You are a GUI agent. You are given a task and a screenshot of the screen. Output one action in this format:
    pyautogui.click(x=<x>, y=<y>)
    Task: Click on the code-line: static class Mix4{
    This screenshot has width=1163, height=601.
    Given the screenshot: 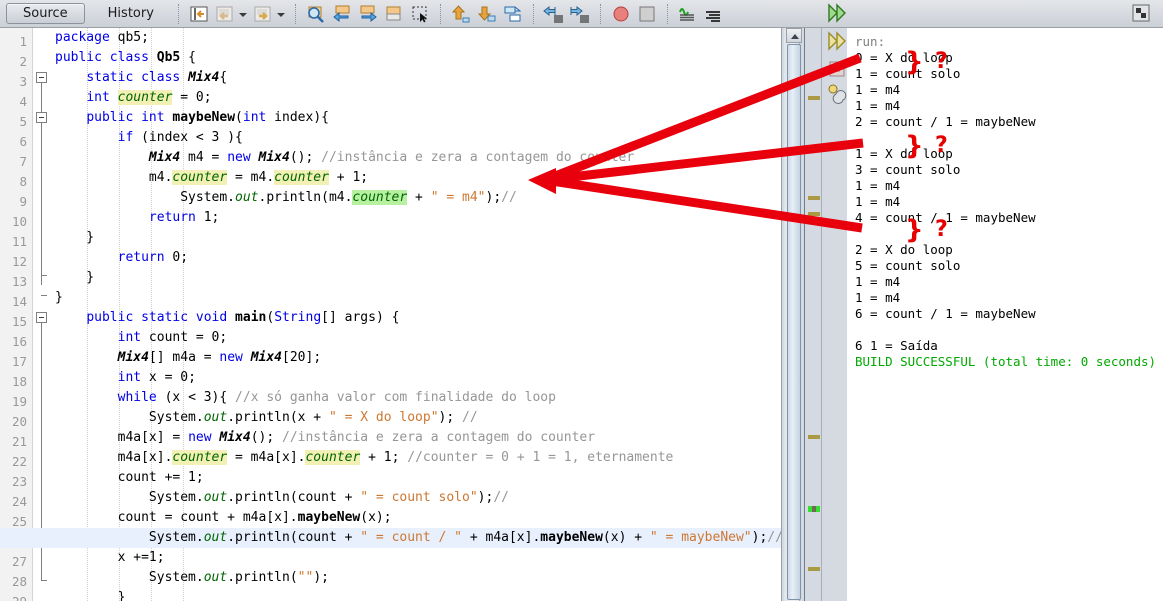 What is the action you would take?
    pyautogui.click(x=141, y=78)
    